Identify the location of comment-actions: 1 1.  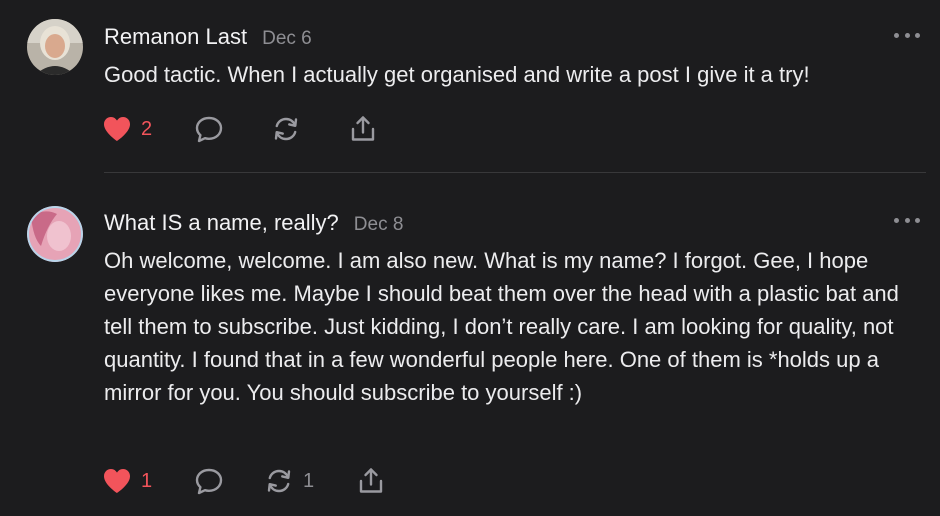
(244, 481).